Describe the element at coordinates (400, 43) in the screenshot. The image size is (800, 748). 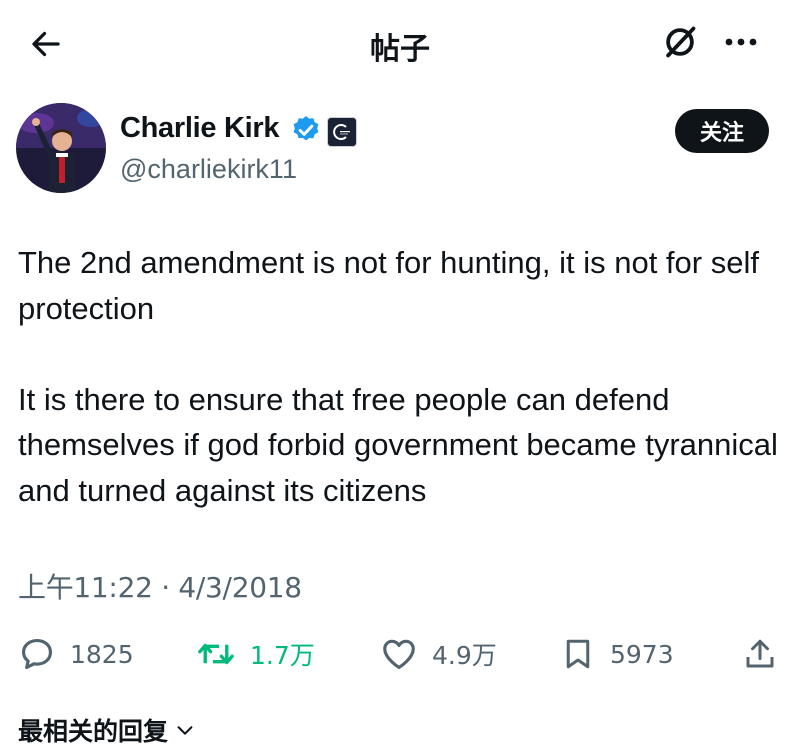
I see `top-bar: 帖子` at that location.